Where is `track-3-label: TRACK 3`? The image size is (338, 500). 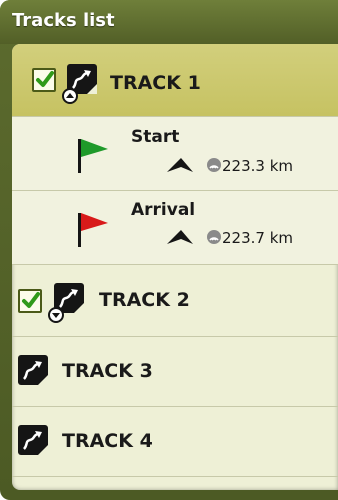 track-3-label: TRACK 3 is located at coordinates (107, 371).